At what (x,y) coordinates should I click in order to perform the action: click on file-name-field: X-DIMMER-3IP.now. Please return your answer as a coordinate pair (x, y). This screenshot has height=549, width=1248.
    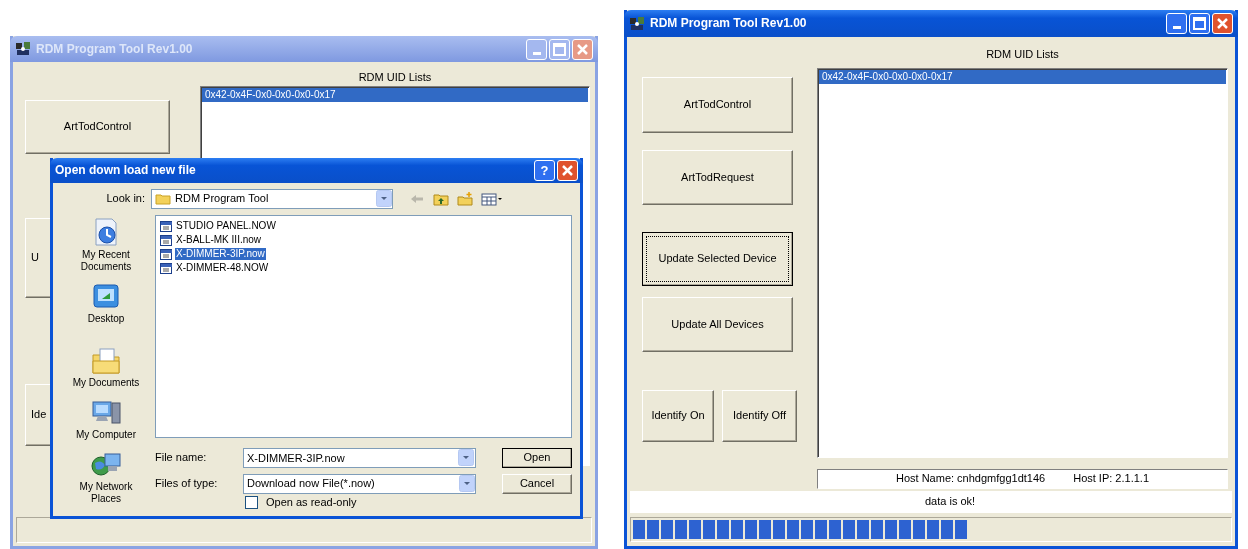
    Looking at the image, I should click on (359, 458).